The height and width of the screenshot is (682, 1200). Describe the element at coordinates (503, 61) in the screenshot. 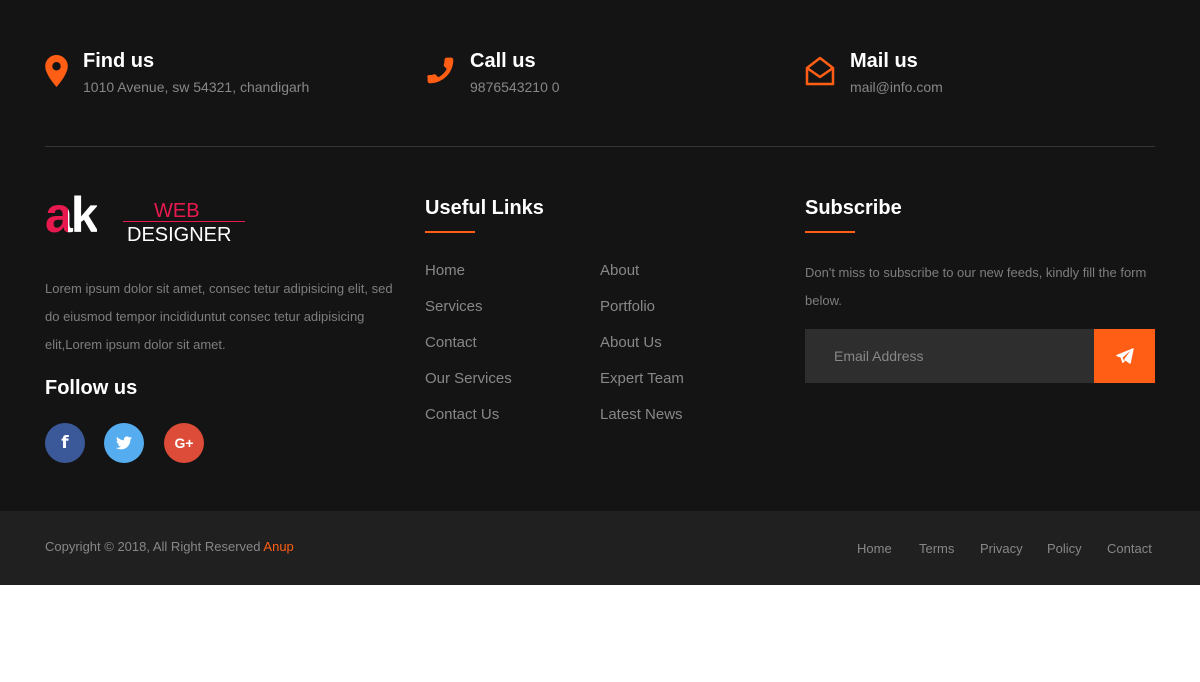

I see `call-us-title: Call us` at that location.